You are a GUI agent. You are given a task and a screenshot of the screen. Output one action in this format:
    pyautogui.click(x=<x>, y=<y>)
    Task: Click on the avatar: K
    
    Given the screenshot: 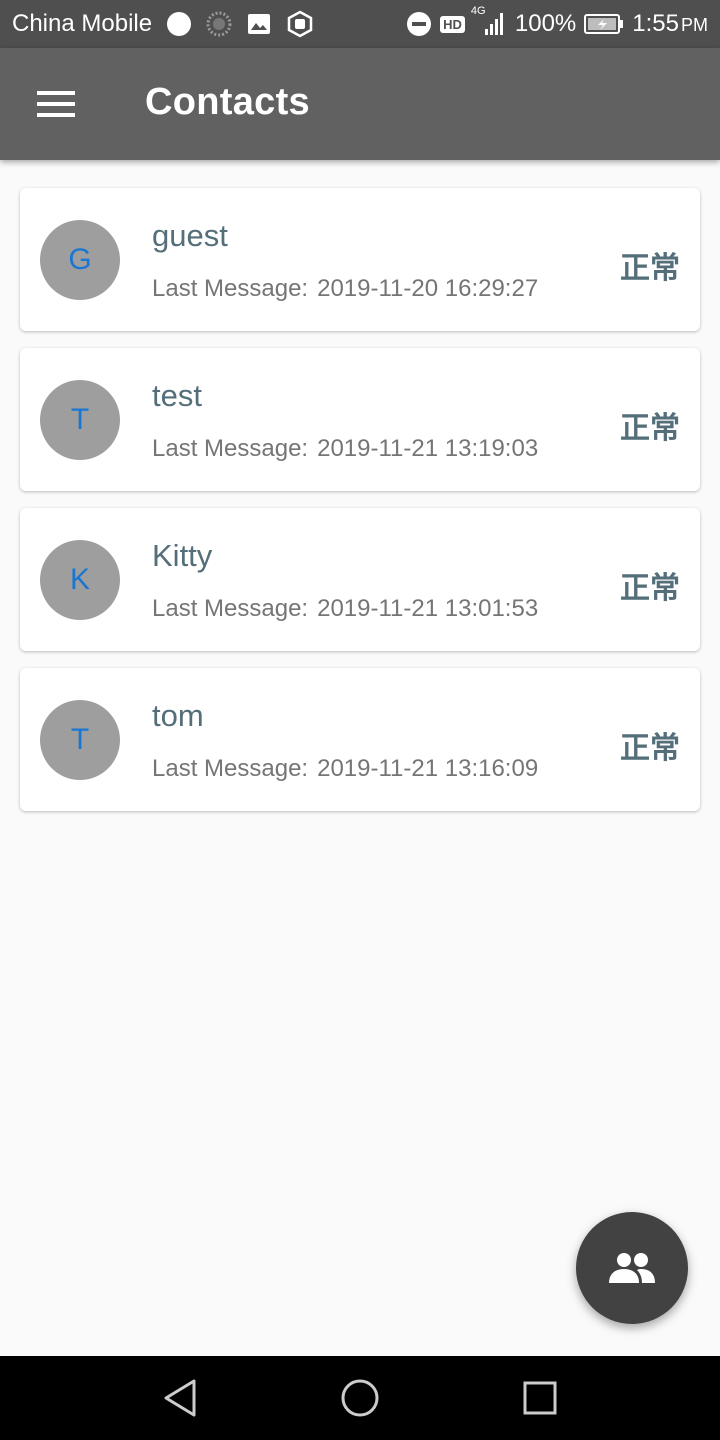 What is the action you would take?
    pyautogui.click(x=80, y=580)
    